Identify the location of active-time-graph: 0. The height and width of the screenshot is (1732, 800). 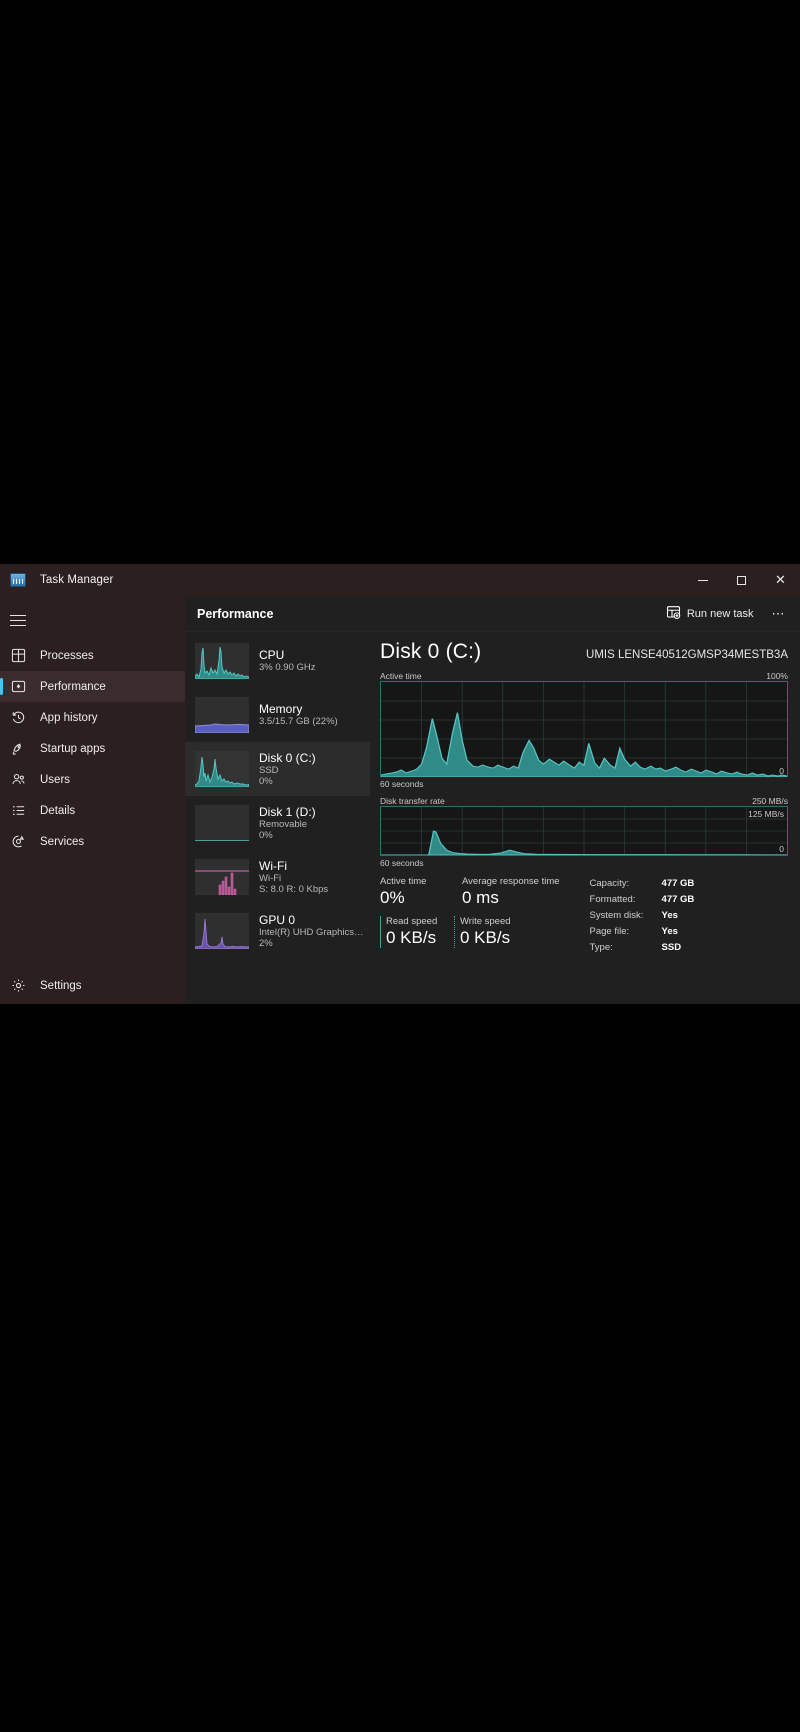
(584, 729).